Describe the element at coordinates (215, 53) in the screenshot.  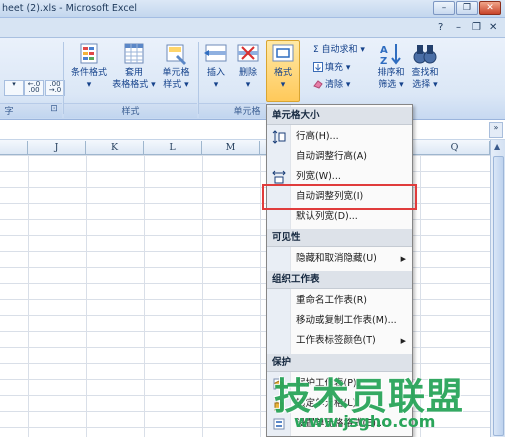
I see `insert-cells-icon` at that location.